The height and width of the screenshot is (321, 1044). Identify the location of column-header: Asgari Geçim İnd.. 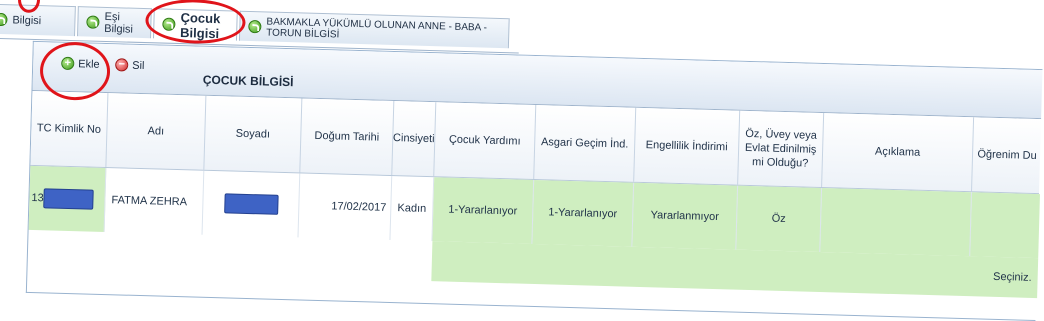
(585, 143).